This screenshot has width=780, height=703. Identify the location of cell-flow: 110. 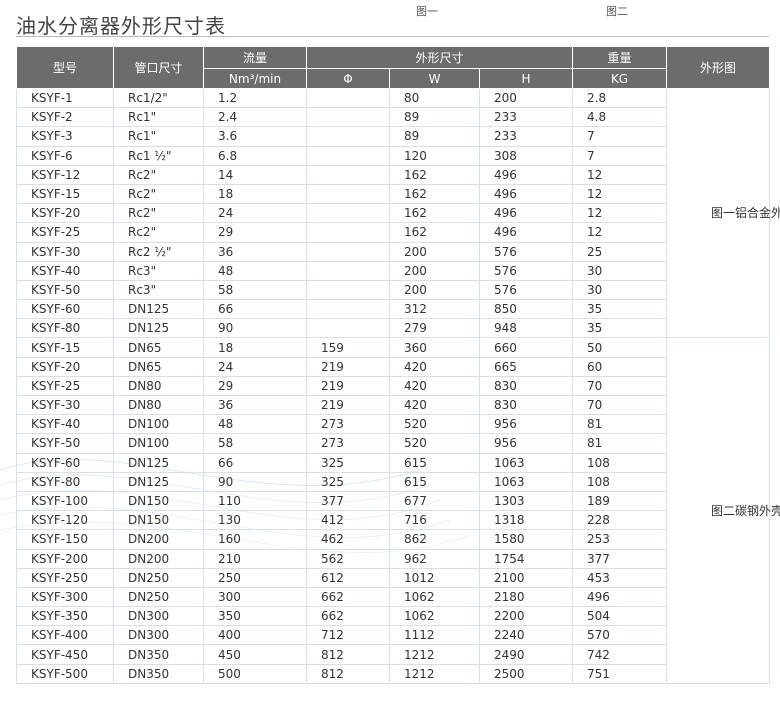
(255, 501).